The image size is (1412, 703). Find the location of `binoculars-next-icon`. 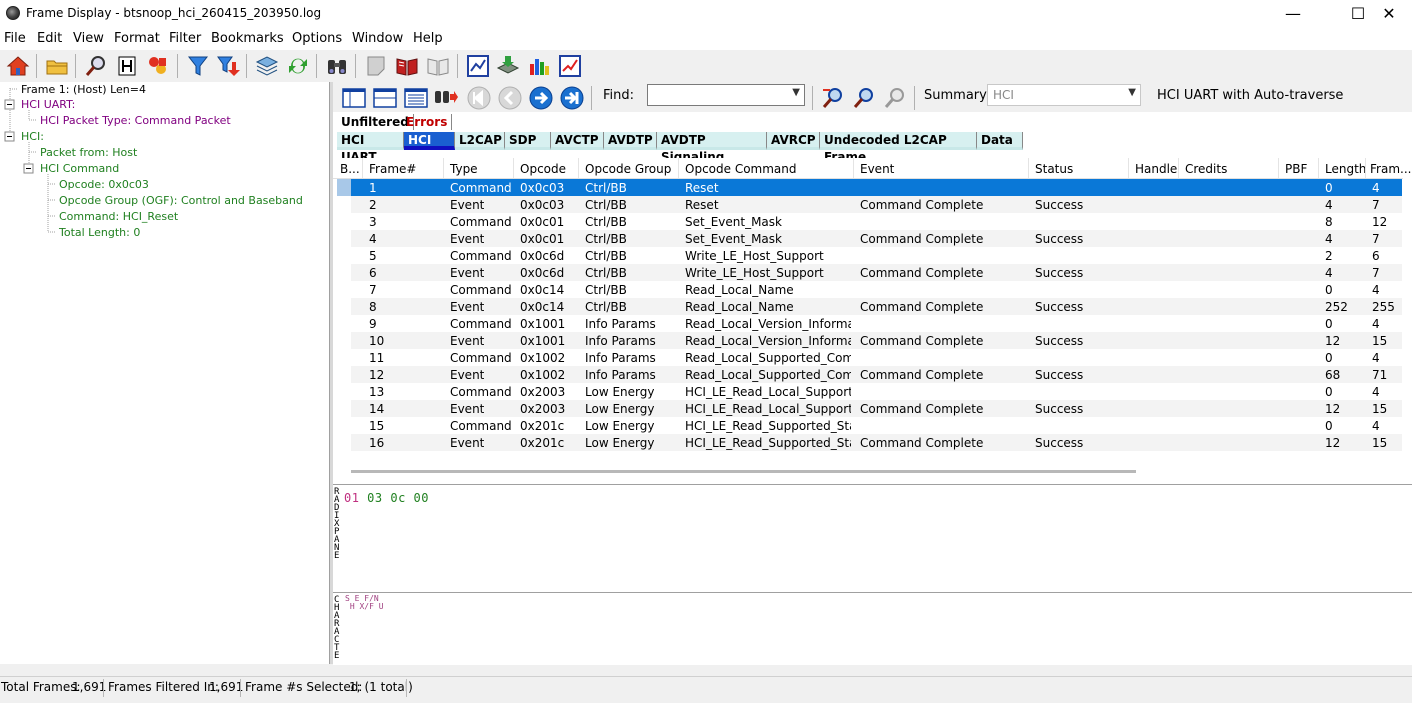

binoculars-next-icon is located at coordinates (446, 98).